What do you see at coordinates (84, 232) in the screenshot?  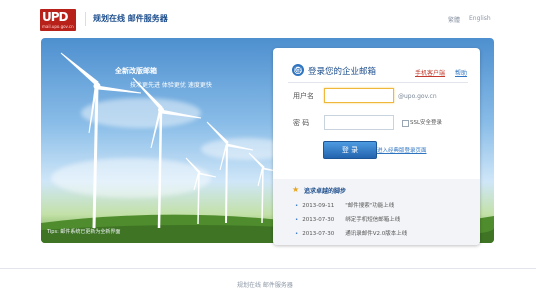 I see `hero-caption: Tips: 邮件系统已更新为全新界面` at bounding box center [84, 232].